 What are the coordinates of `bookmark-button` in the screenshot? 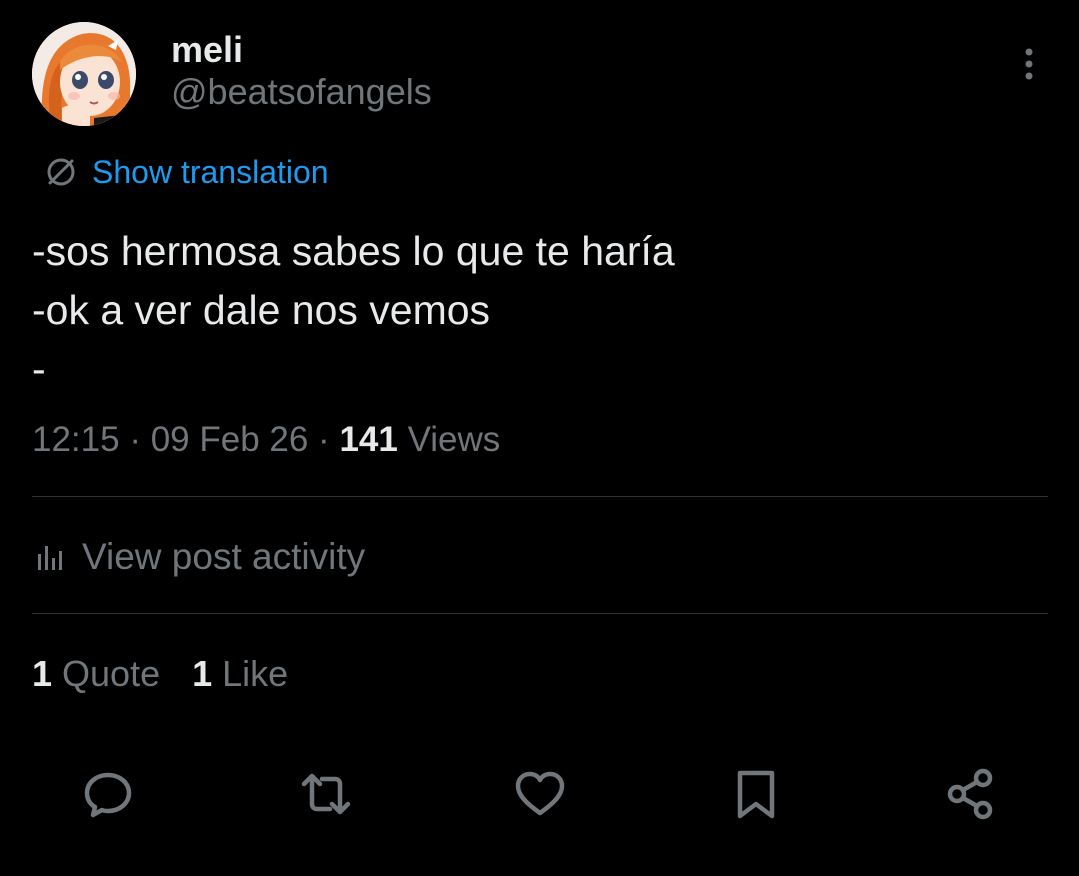 It's located at (756, 794).